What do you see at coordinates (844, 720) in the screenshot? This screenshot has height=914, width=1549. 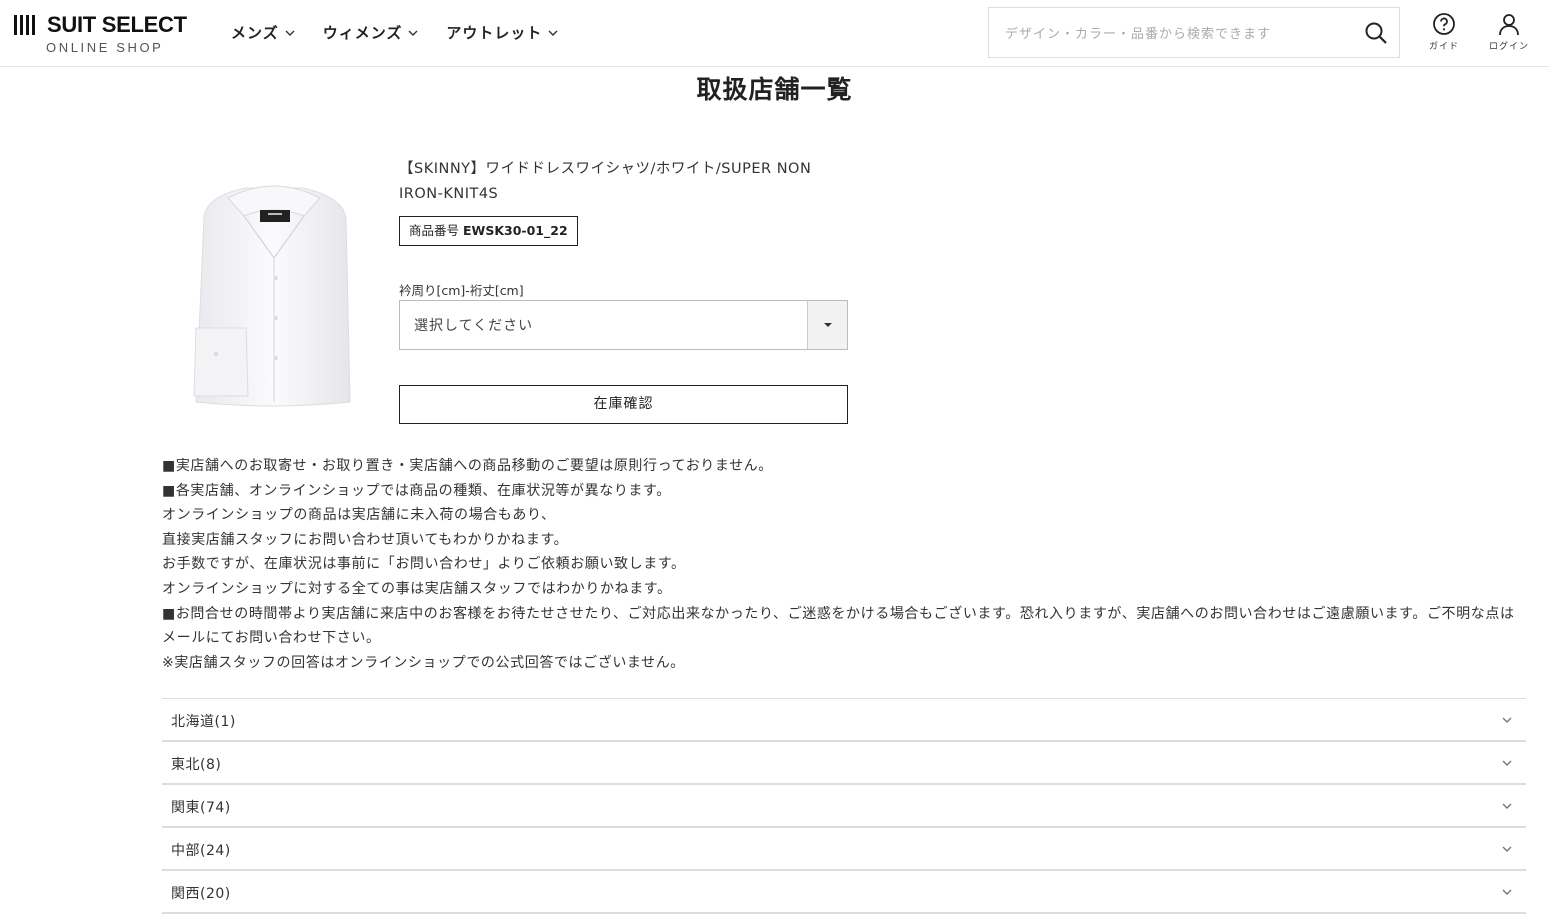 I see `region-hokkaido: 北海道(1)` at bounding box center [844, 720].